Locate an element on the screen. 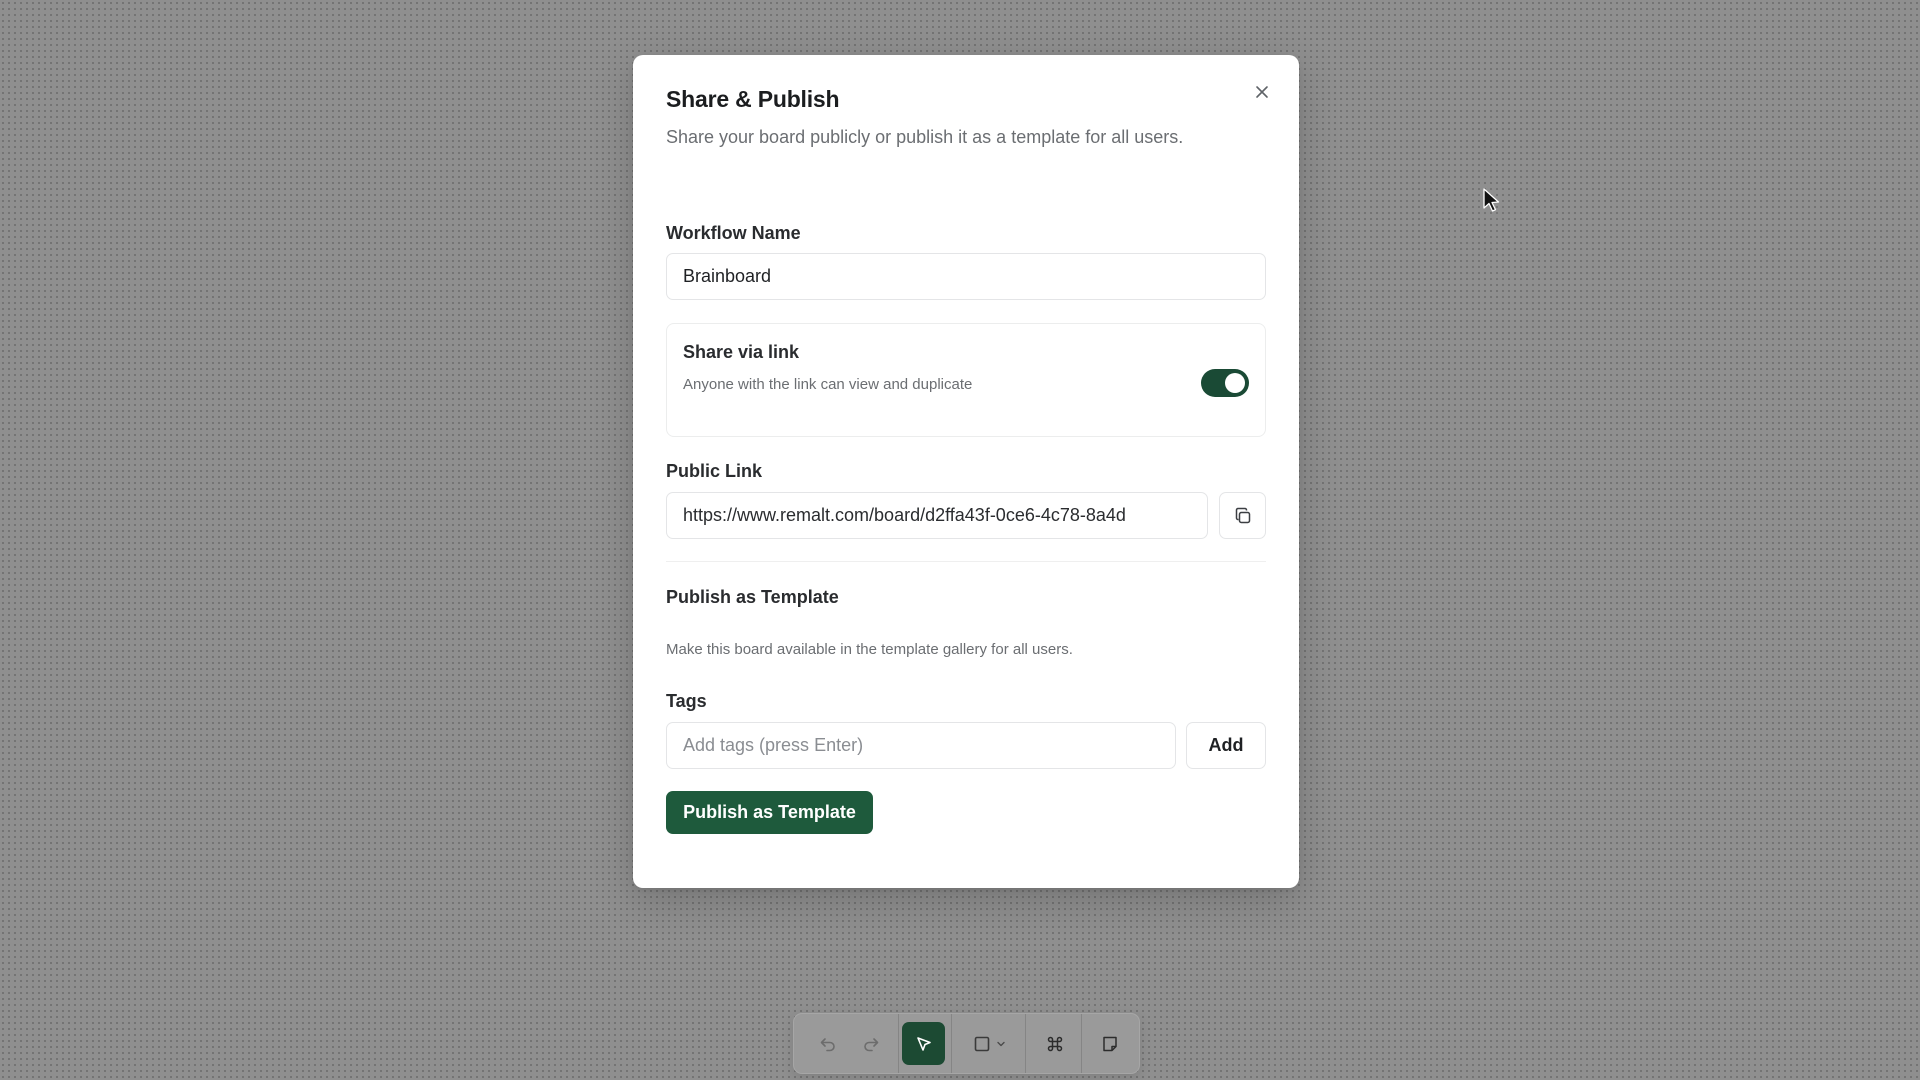 The width and height of the screenshot is (1920, 1080). tags-input is located at coordinates (921, 745).